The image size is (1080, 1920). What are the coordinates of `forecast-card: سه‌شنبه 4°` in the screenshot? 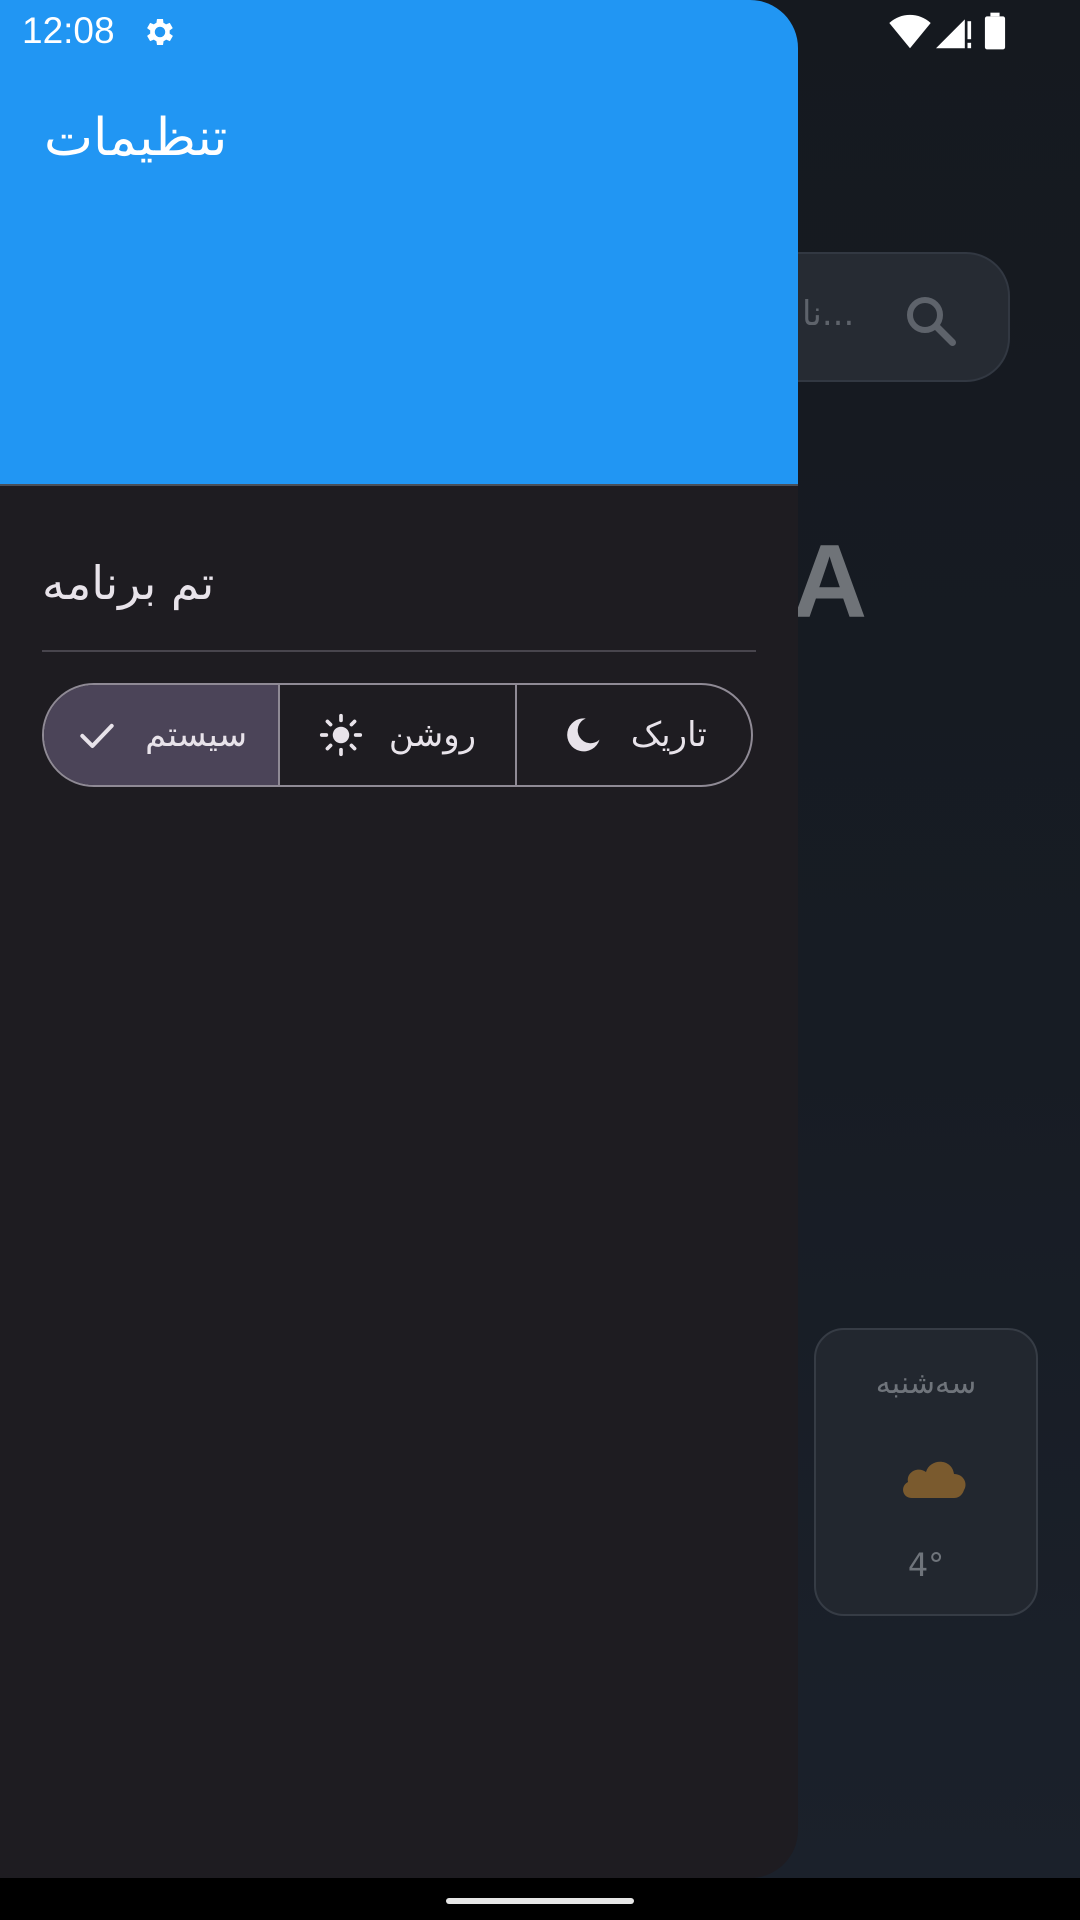 It's located at (926, 1472).